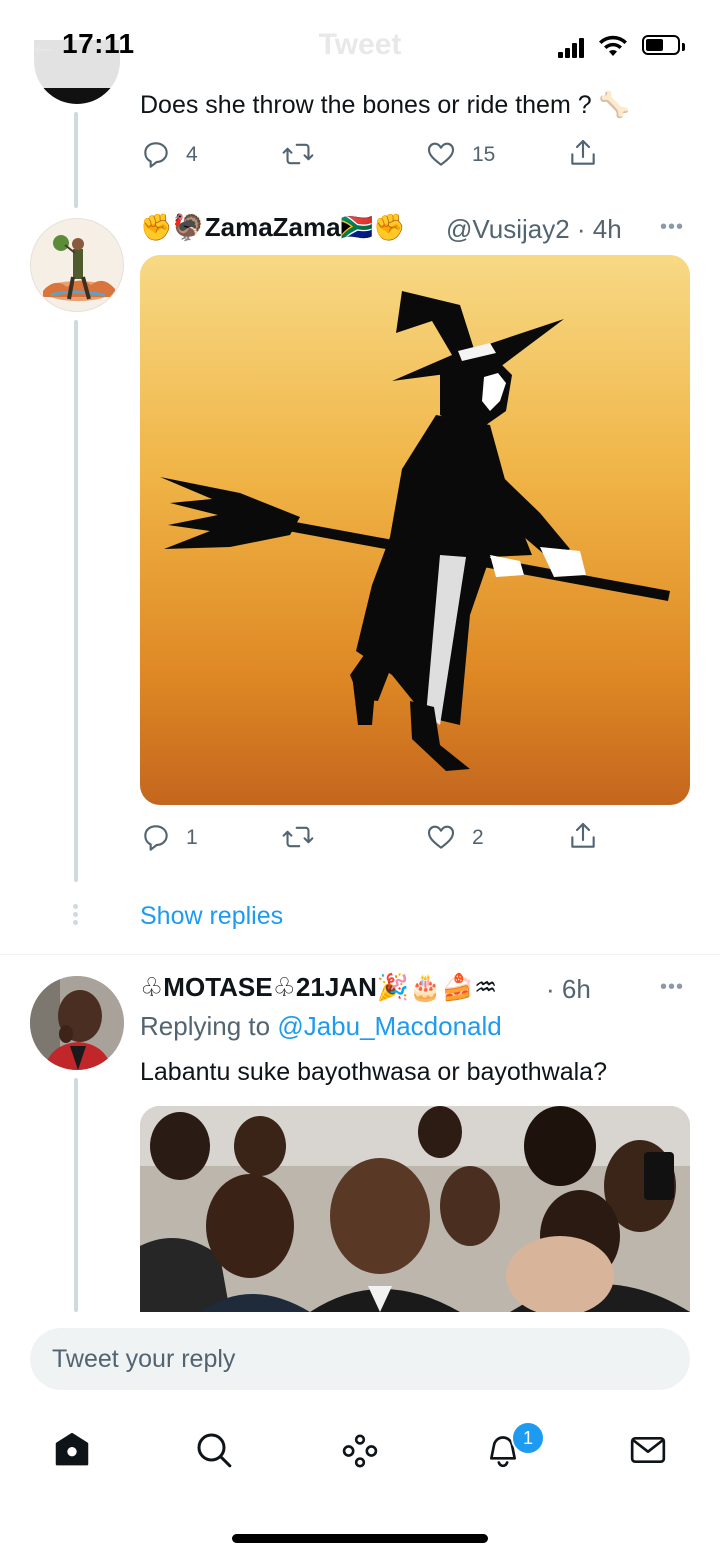 The height and width of the screenshot is (1558, 720). Describe the element at coordinates (663, 45) in the screenshot. I see `battery-icon` at that location.